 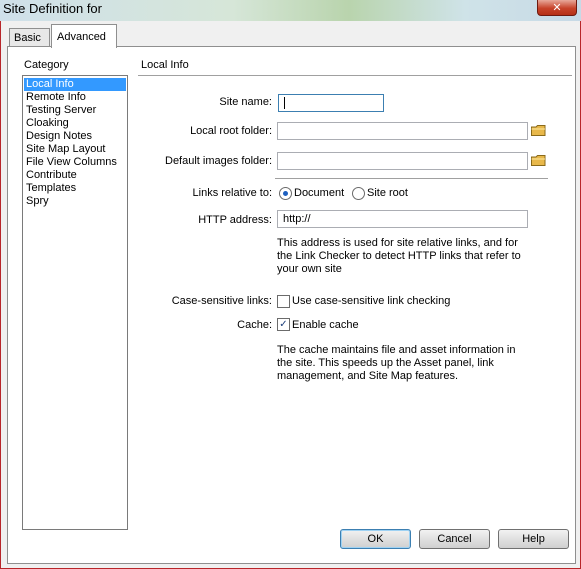 I want to click on http-address-input: http://, so click(x=402, y=219).